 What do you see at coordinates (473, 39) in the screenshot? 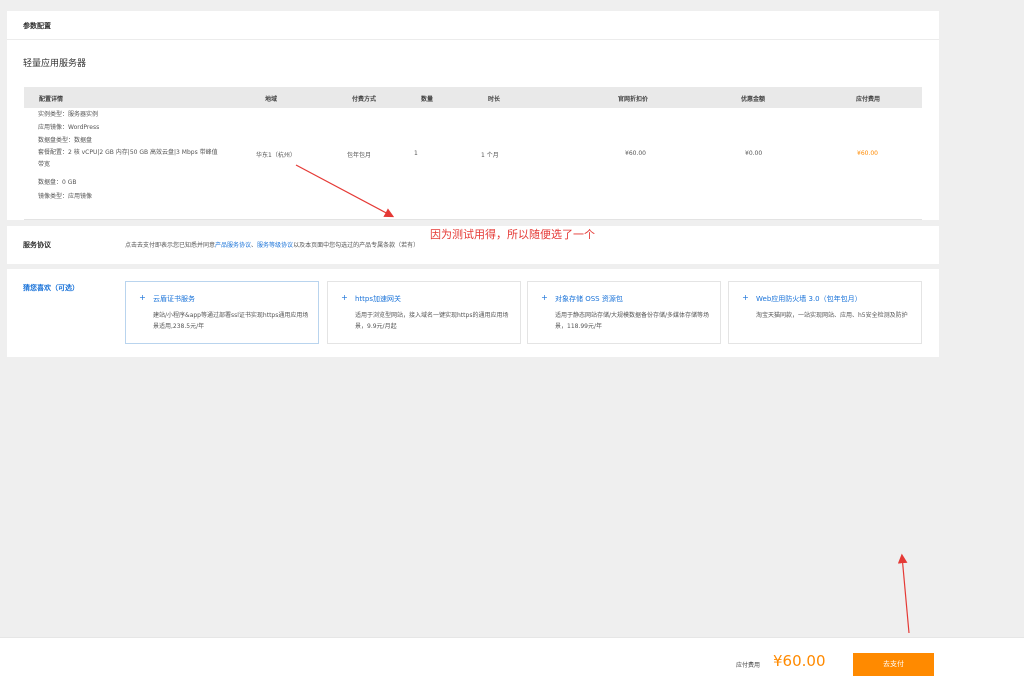
I see `divider` at bounding box center [473, 39].